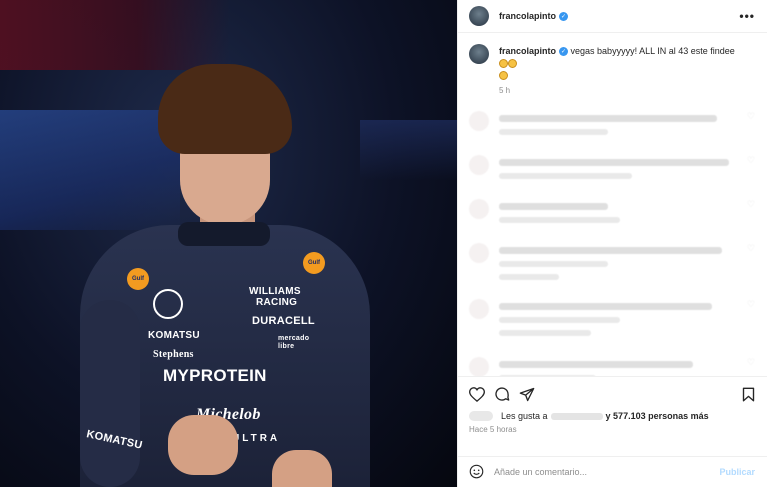 This screenshot has width=767, height=487. What do you see at coordinates (275, 291) in the screenshot?
I see `williams-logo: WILLIAMS` at bounding box center [275, 291].